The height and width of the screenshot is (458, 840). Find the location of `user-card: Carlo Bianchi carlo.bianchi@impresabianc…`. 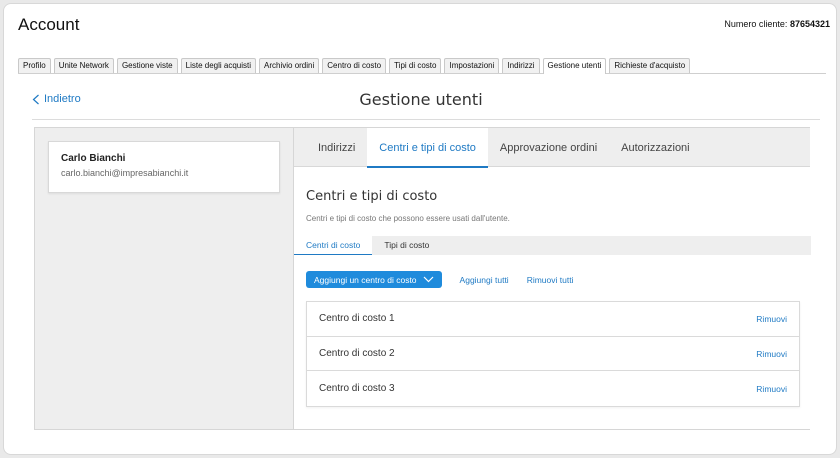

user-card: Carlo Bianchi carlo.bianchi@impresabianc… is located at coordinates (164, 167).